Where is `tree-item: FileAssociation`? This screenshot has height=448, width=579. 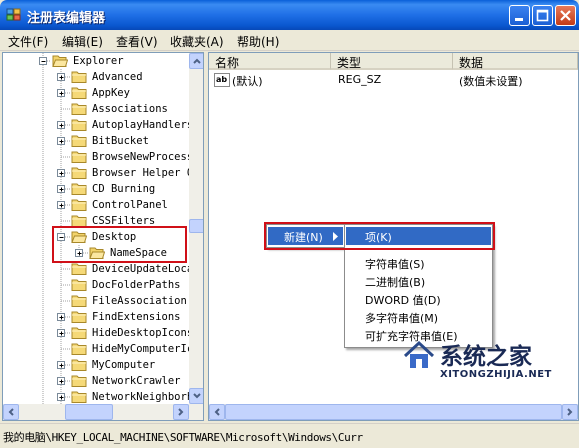 tree-item: FileAssociation is located at coordinates (96, 301).